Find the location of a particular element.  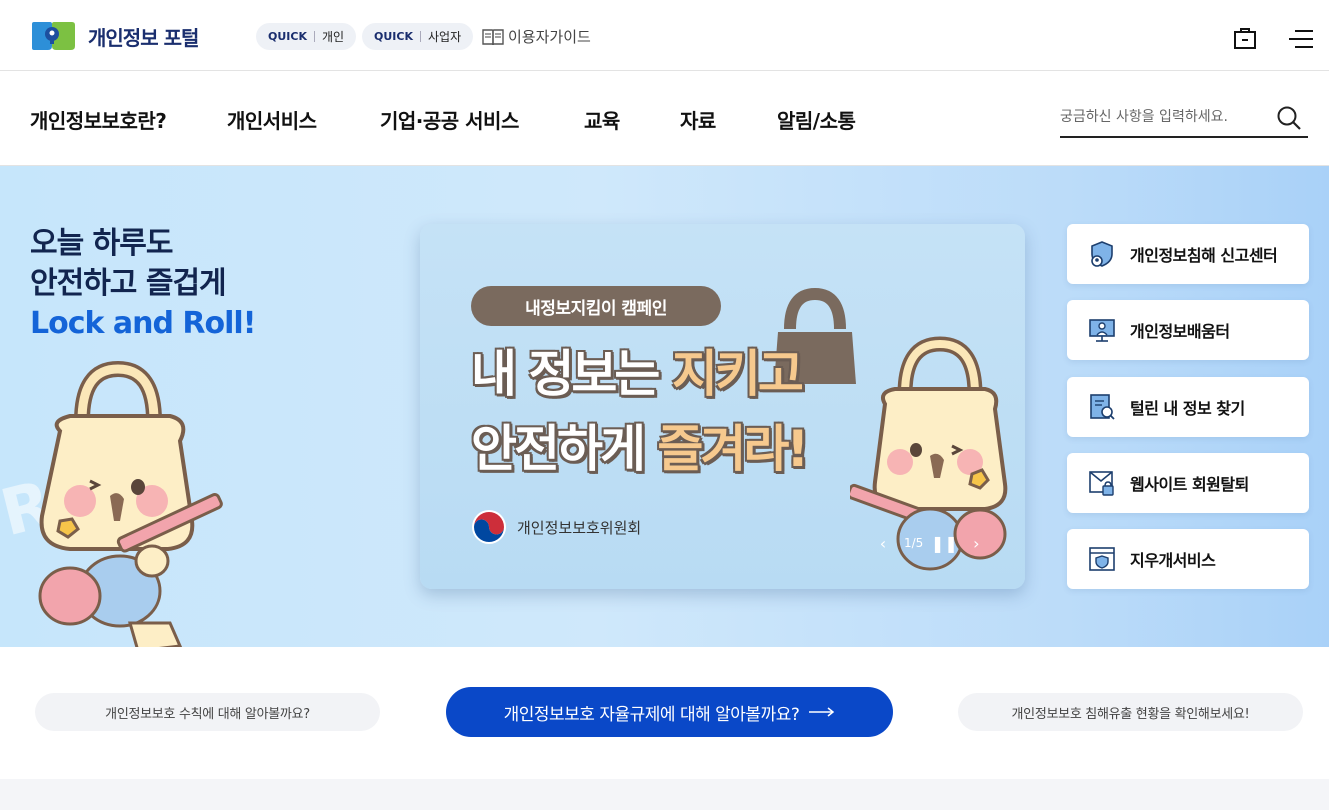

banner-highlight: 즐겨라! is located at coordinates (733, 449).